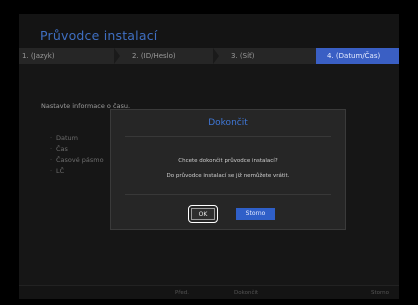  I want to click on step-network-label: 3. (Síť), so click(243, 56).